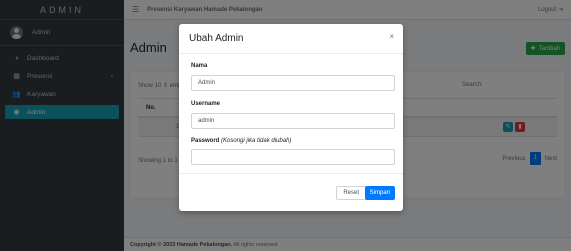 Image resolution: width=571 pixels, height=251 pixels. What do you see at coordinates (291, 39) in the screenshot?
I see `modal-header: Ubah Admin ×` at bounding box center [291, 39].